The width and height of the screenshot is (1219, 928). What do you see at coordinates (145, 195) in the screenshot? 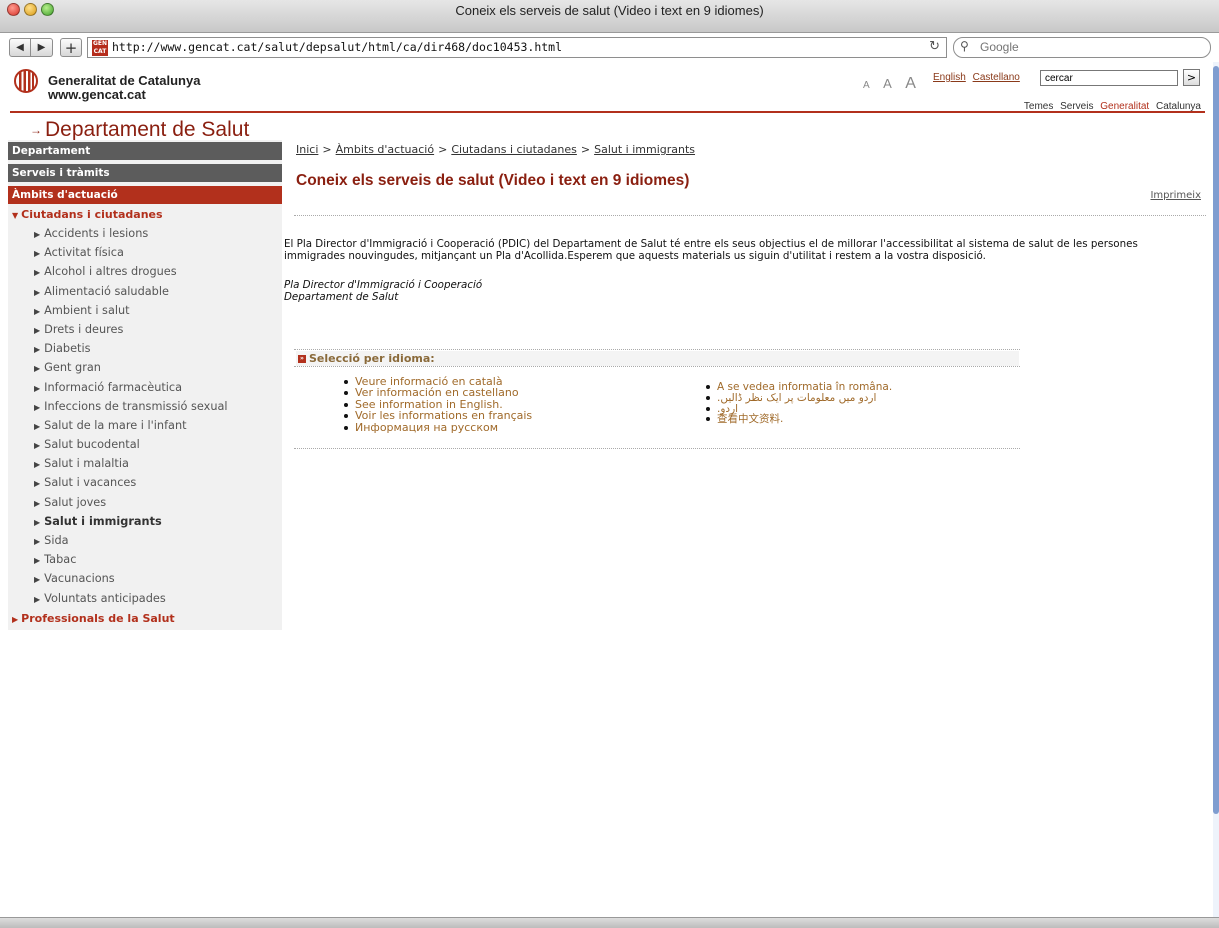
I see `sidebar-item-ambits: Àmbits d'actuació` at bounding box center [145, 195].